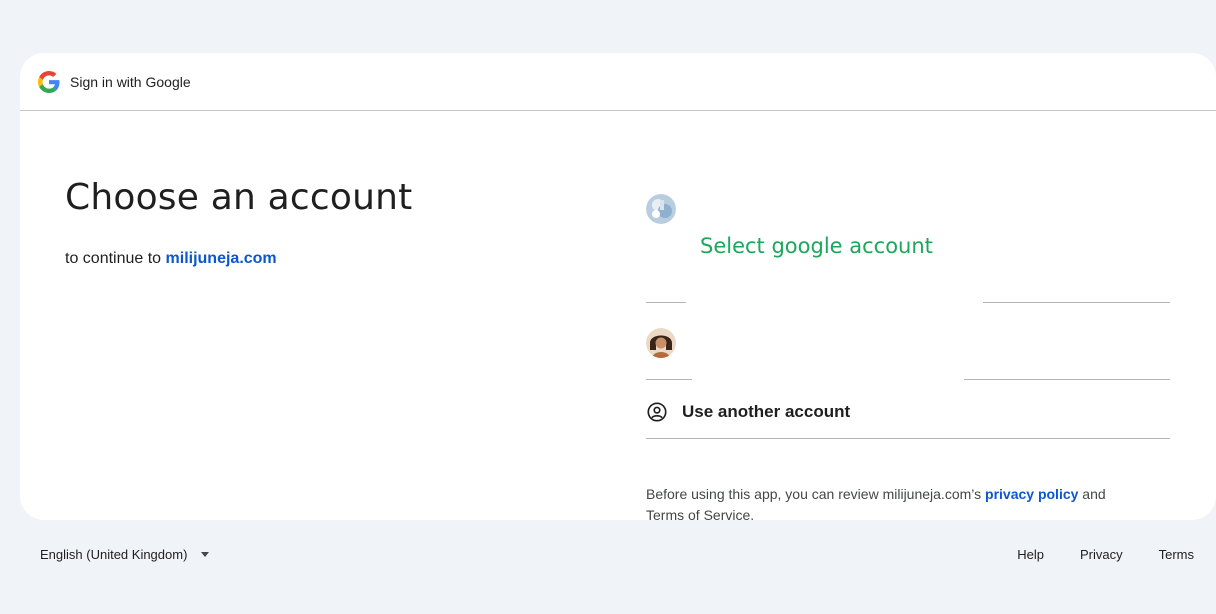 This screenshot has width=1216, height=614. Describe the element at coordinates (908, 412) in the screenshot. I see `use-another-account-button: Use another account` at that location.